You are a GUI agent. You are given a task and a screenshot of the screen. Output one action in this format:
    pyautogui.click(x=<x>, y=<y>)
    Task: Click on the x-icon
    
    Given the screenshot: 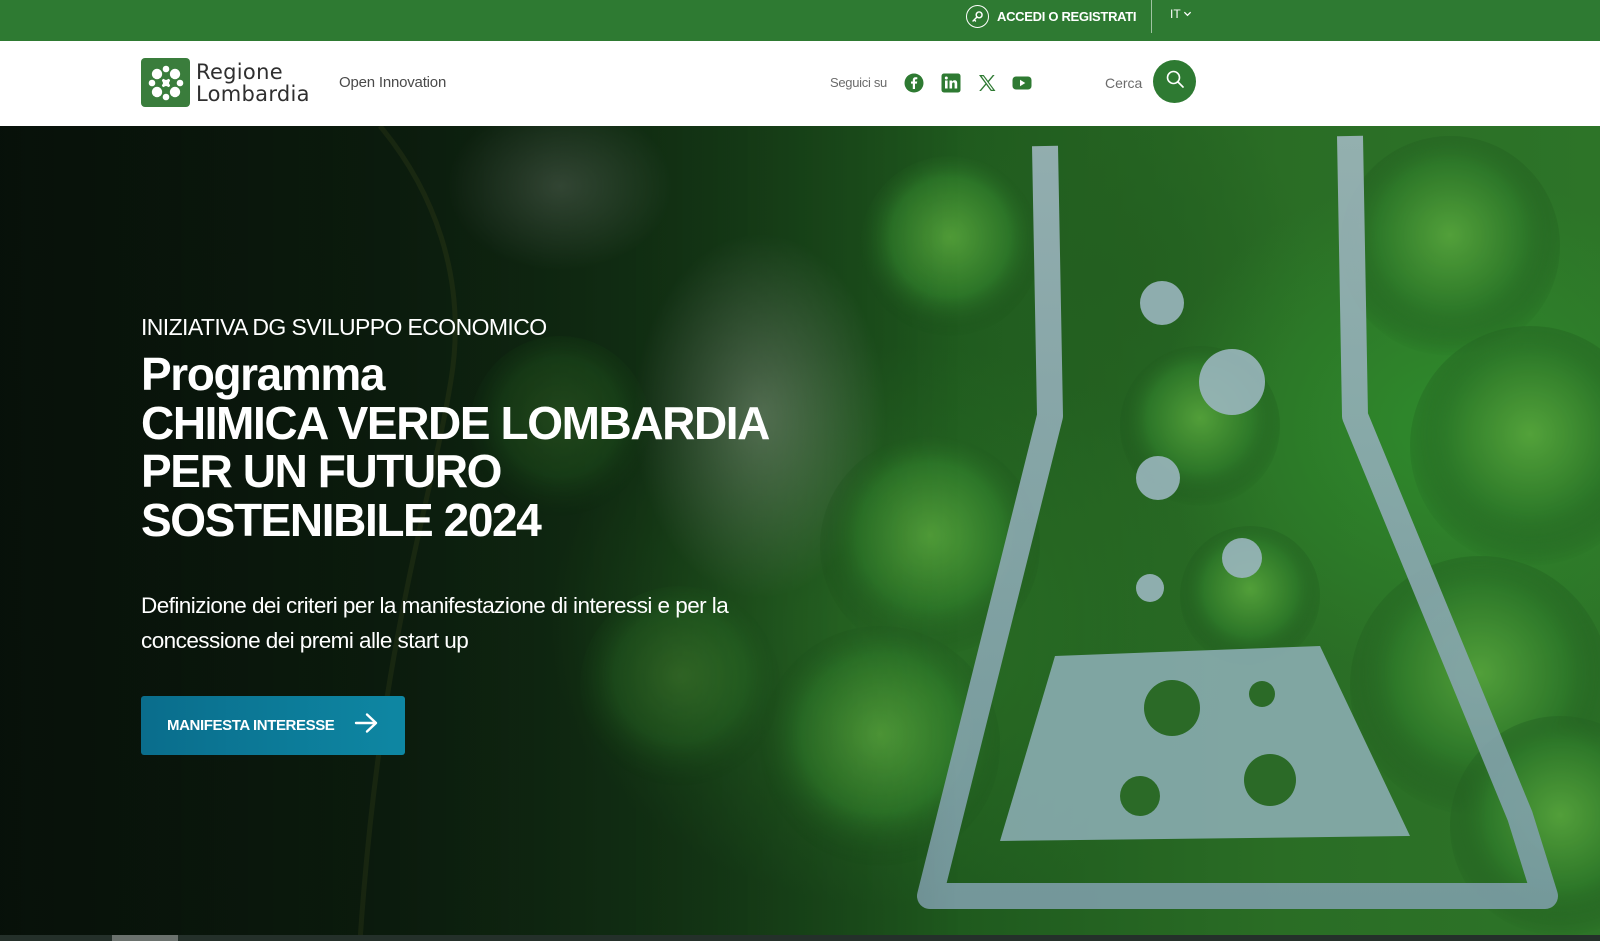 What is the action you would take?
    pyautogui.click(x=987, y=83)
    